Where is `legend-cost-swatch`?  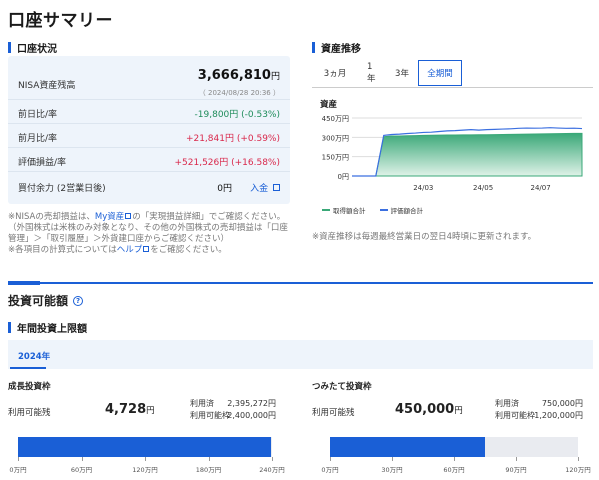
legend-cost-swatch is located at coordinates (326, 210).